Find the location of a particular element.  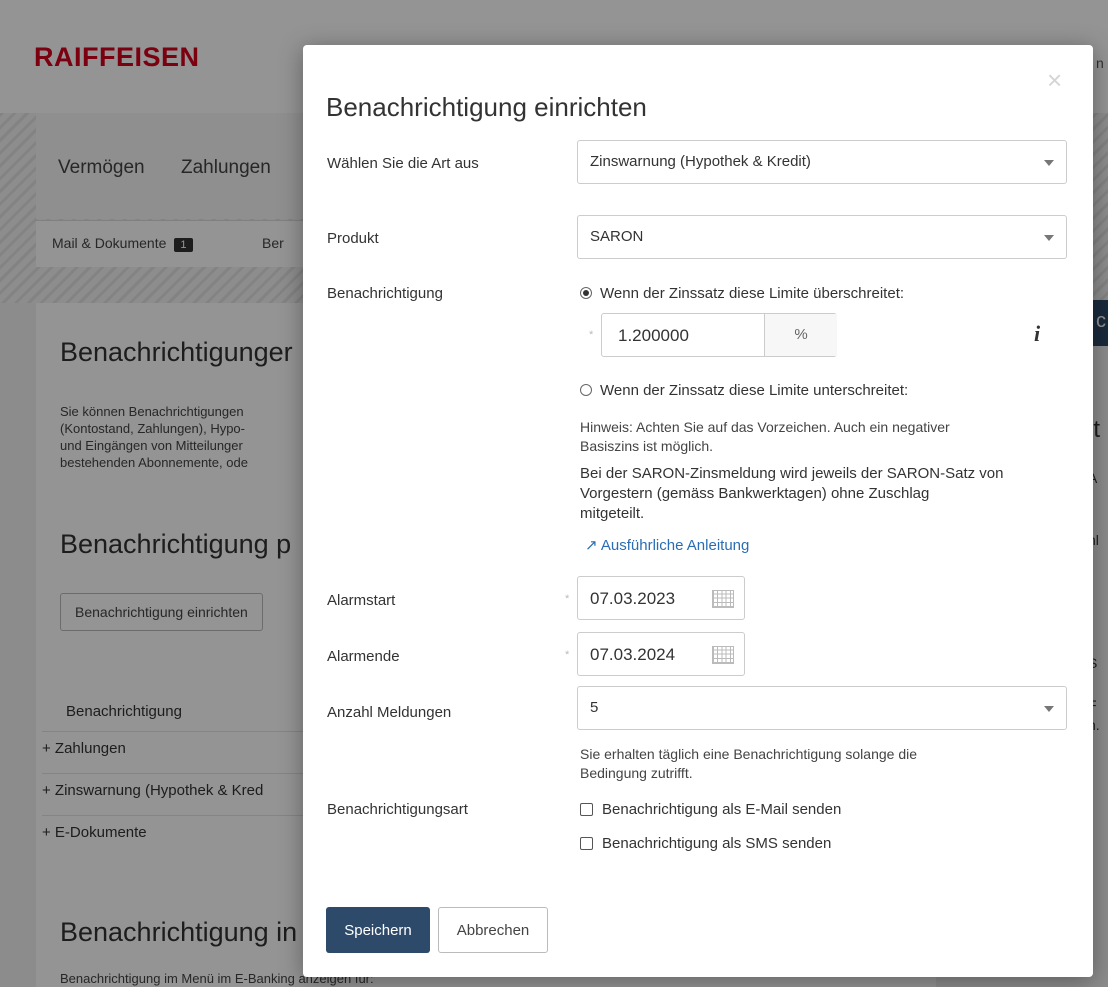

alarm-end-value: 07.03.2024 is located at coordinates (633, 654).